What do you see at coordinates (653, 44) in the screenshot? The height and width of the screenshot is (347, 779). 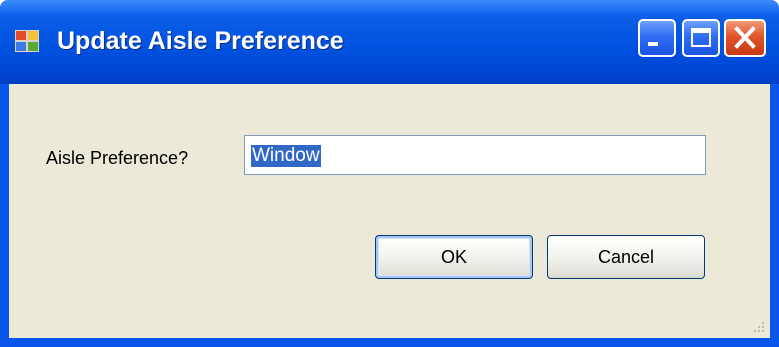 I see `minimize-icon` at bounding box center [653, 44].